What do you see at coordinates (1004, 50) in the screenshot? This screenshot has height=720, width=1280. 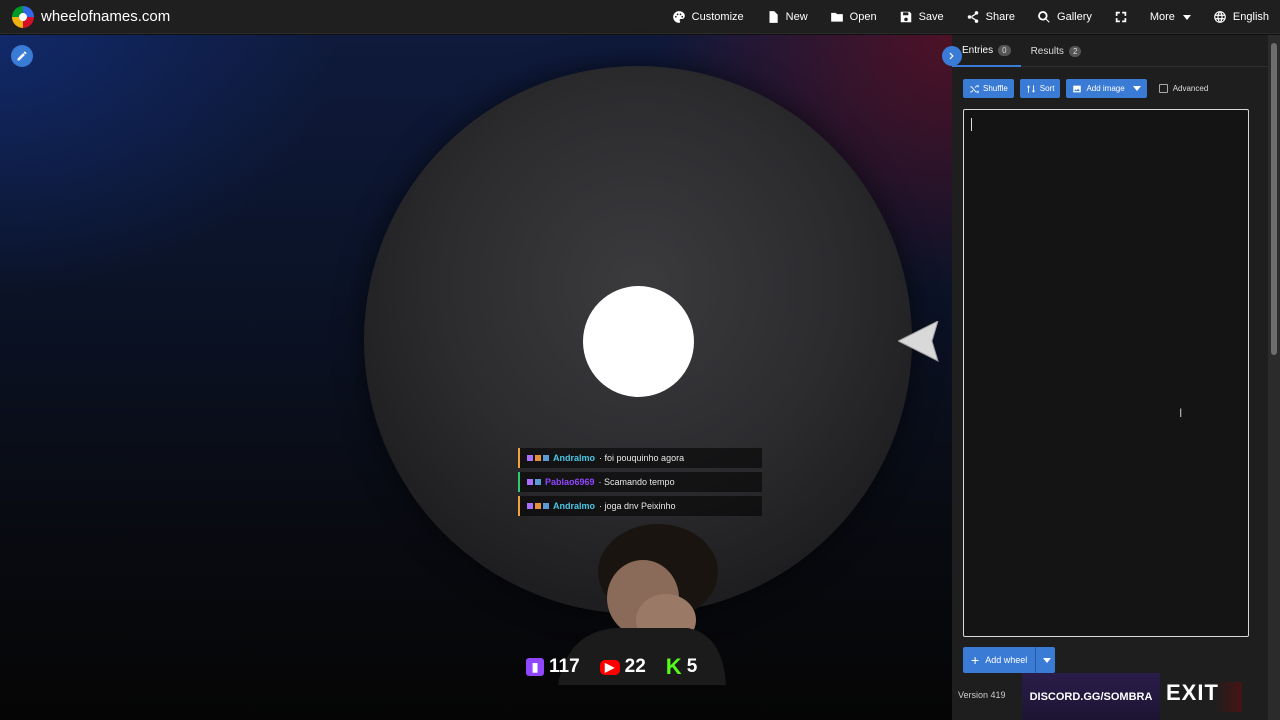 I see `tab-entries-count: 0` at bounding box center [1004, 50].